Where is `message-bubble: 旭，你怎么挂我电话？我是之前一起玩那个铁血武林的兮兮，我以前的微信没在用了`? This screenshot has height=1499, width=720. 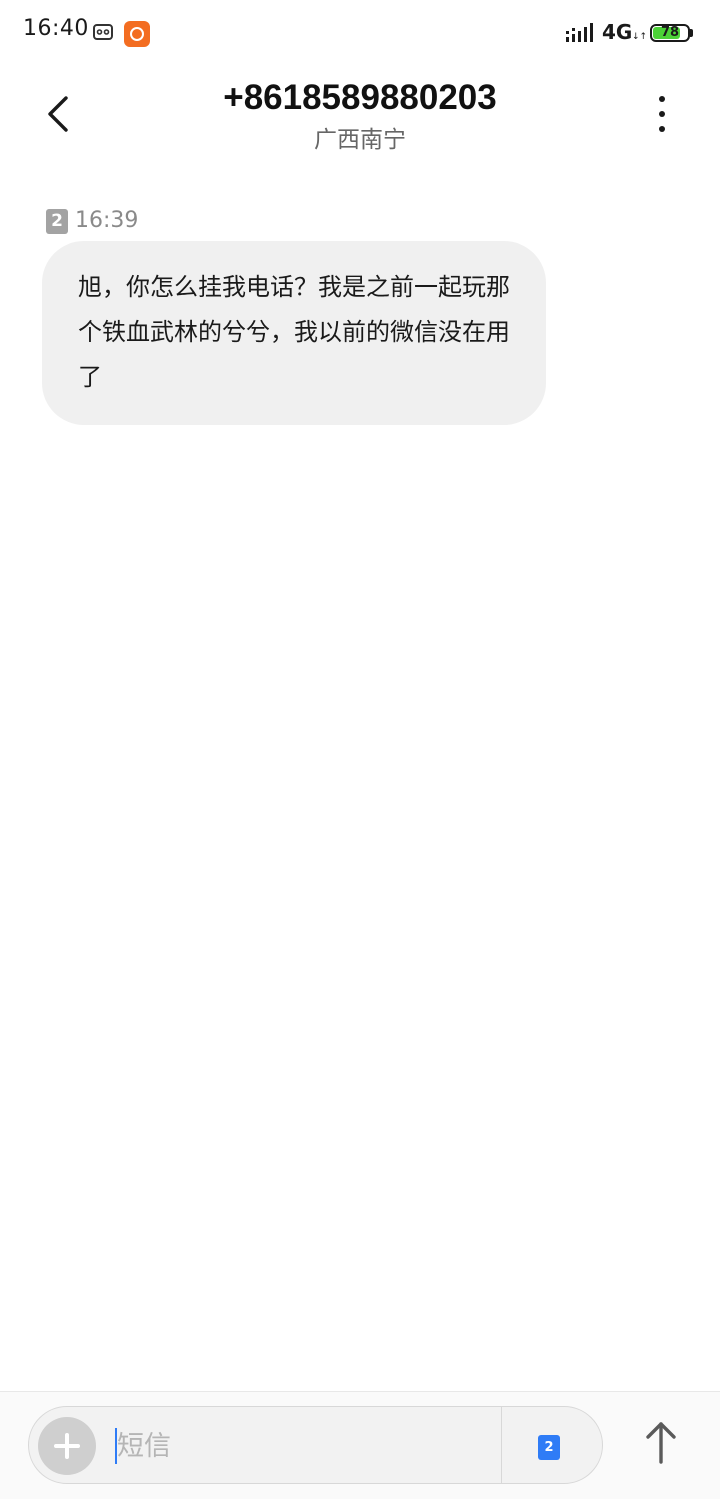 message-bubble: 旭，你怎么挂我电话？我是之前一起玩那个铁血武林的兮兮，我以前的微信没在用了 is located at coordinates (294, 333).